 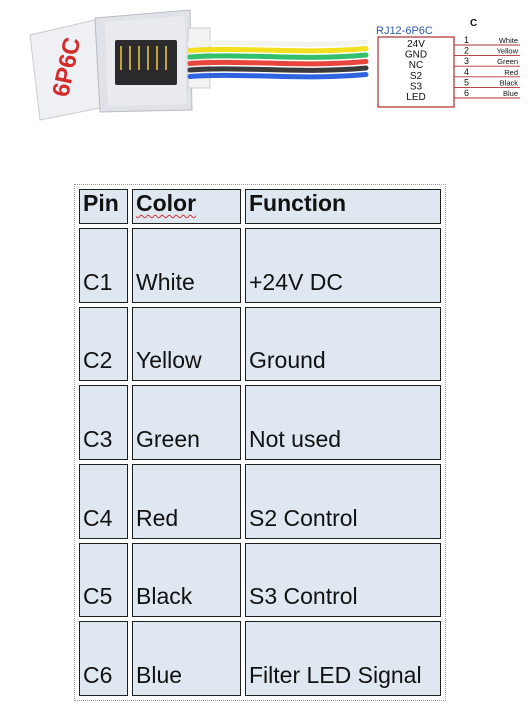 What do you see at coordinates (186, 501) in the screenshot?
I see `cell-color: Red` at bounding box center [186, 501].